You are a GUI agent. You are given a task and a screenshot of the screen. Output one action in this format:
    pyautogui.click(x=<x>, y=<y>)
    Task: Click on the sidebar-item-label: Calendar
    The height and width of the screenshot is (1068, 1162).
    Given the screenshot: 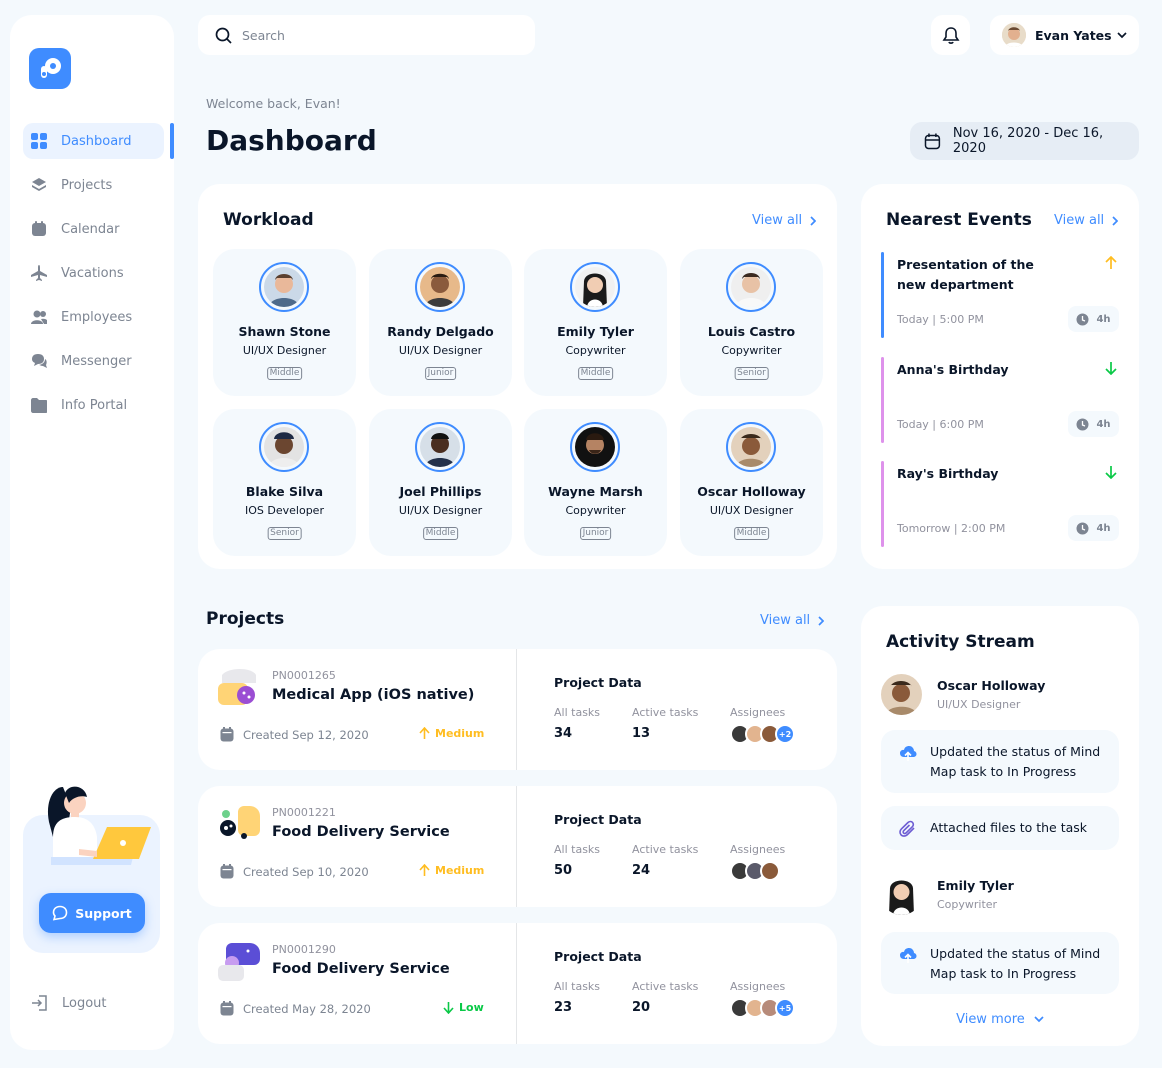 What is the action you would take?
    pyautogui.click(x=90, y=229)
    